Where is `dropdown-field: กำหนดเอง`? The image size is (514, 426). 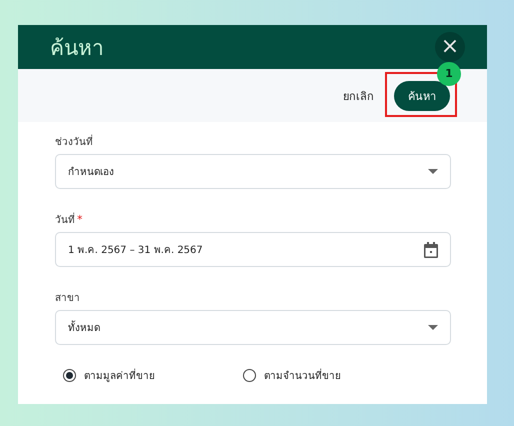 dropdown-field: กำหนดเอง is located at coordinates (253, 171).